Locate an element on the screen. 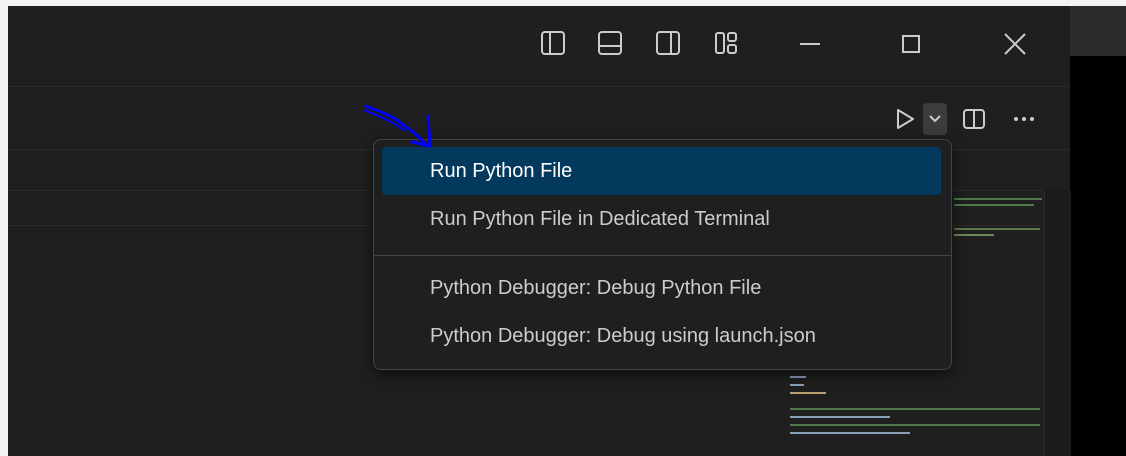 Image resolution: width=1126 pixels, height=456 pixels. close-icon is located at coordinates (1015, 44).